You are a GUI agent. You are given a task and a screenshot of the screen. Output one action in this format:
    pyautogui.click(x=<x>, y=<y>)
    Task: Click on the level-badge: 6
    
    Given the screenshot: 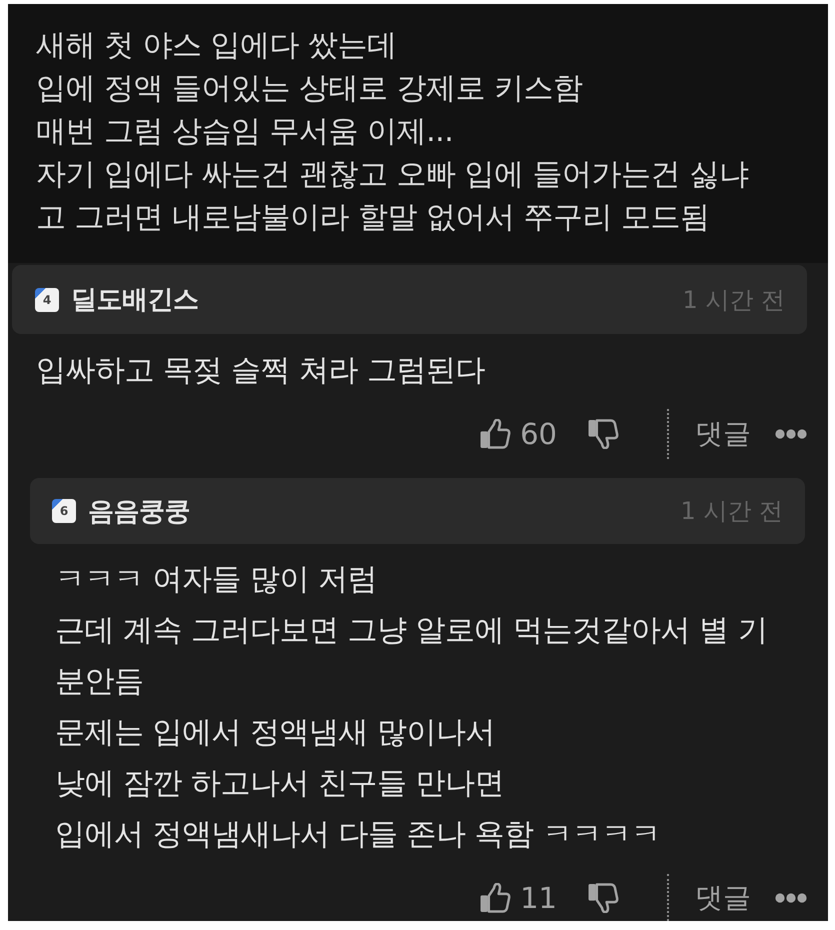 What is the action you would take?
    pyautogui.click(x=64, y=511)
    